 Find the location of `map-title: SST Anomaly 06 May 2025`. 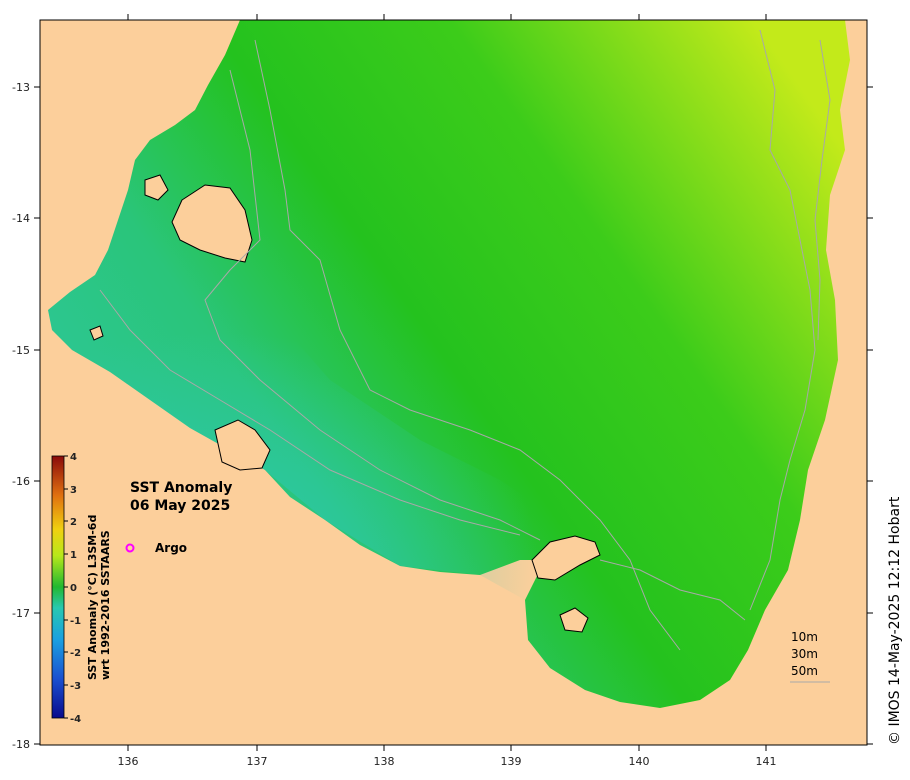

map-title: SST Anomaly 06 May 2025 is located at coordinates (181, 497).